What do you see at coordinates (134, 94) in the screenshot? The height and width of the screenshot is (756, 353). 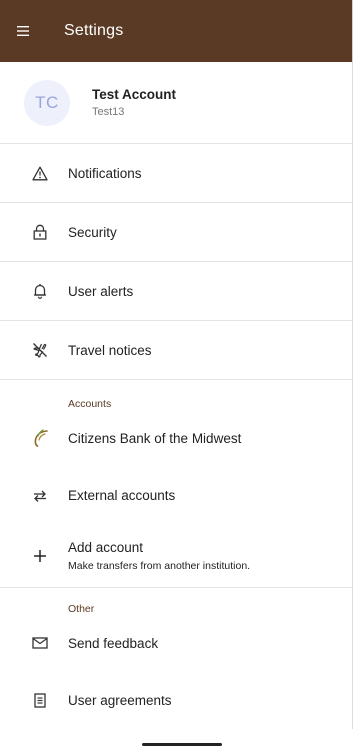 I see `profile-name: Test Account` at bounding box center [134, 94].